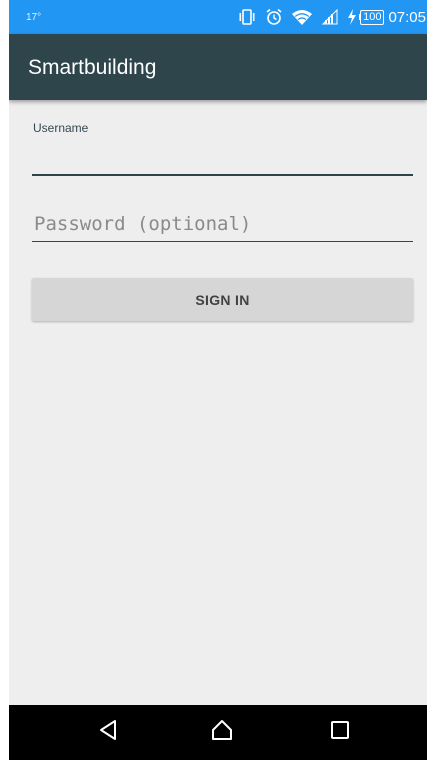 The height and width of the screenshot is (760, 427). I want to click on home-icon, so click(222, 732).